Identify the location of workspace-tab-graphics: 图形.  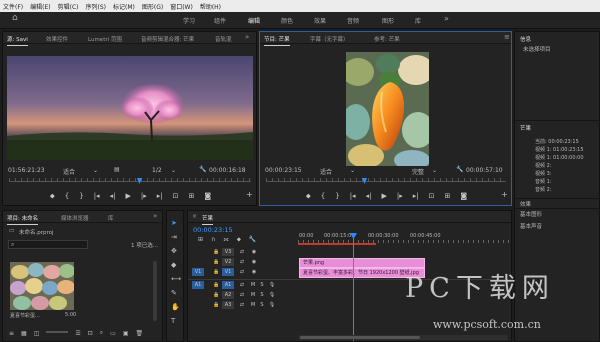
(388, 20).